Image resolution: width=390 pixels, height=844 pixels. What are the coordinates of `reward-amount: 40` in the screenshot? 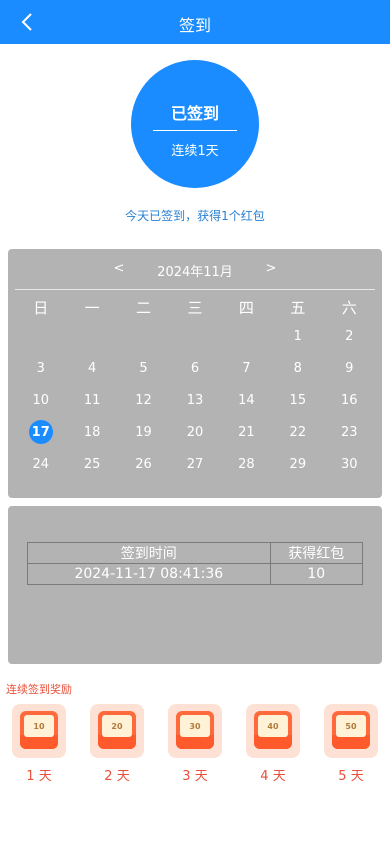 It's located at (273, 726).